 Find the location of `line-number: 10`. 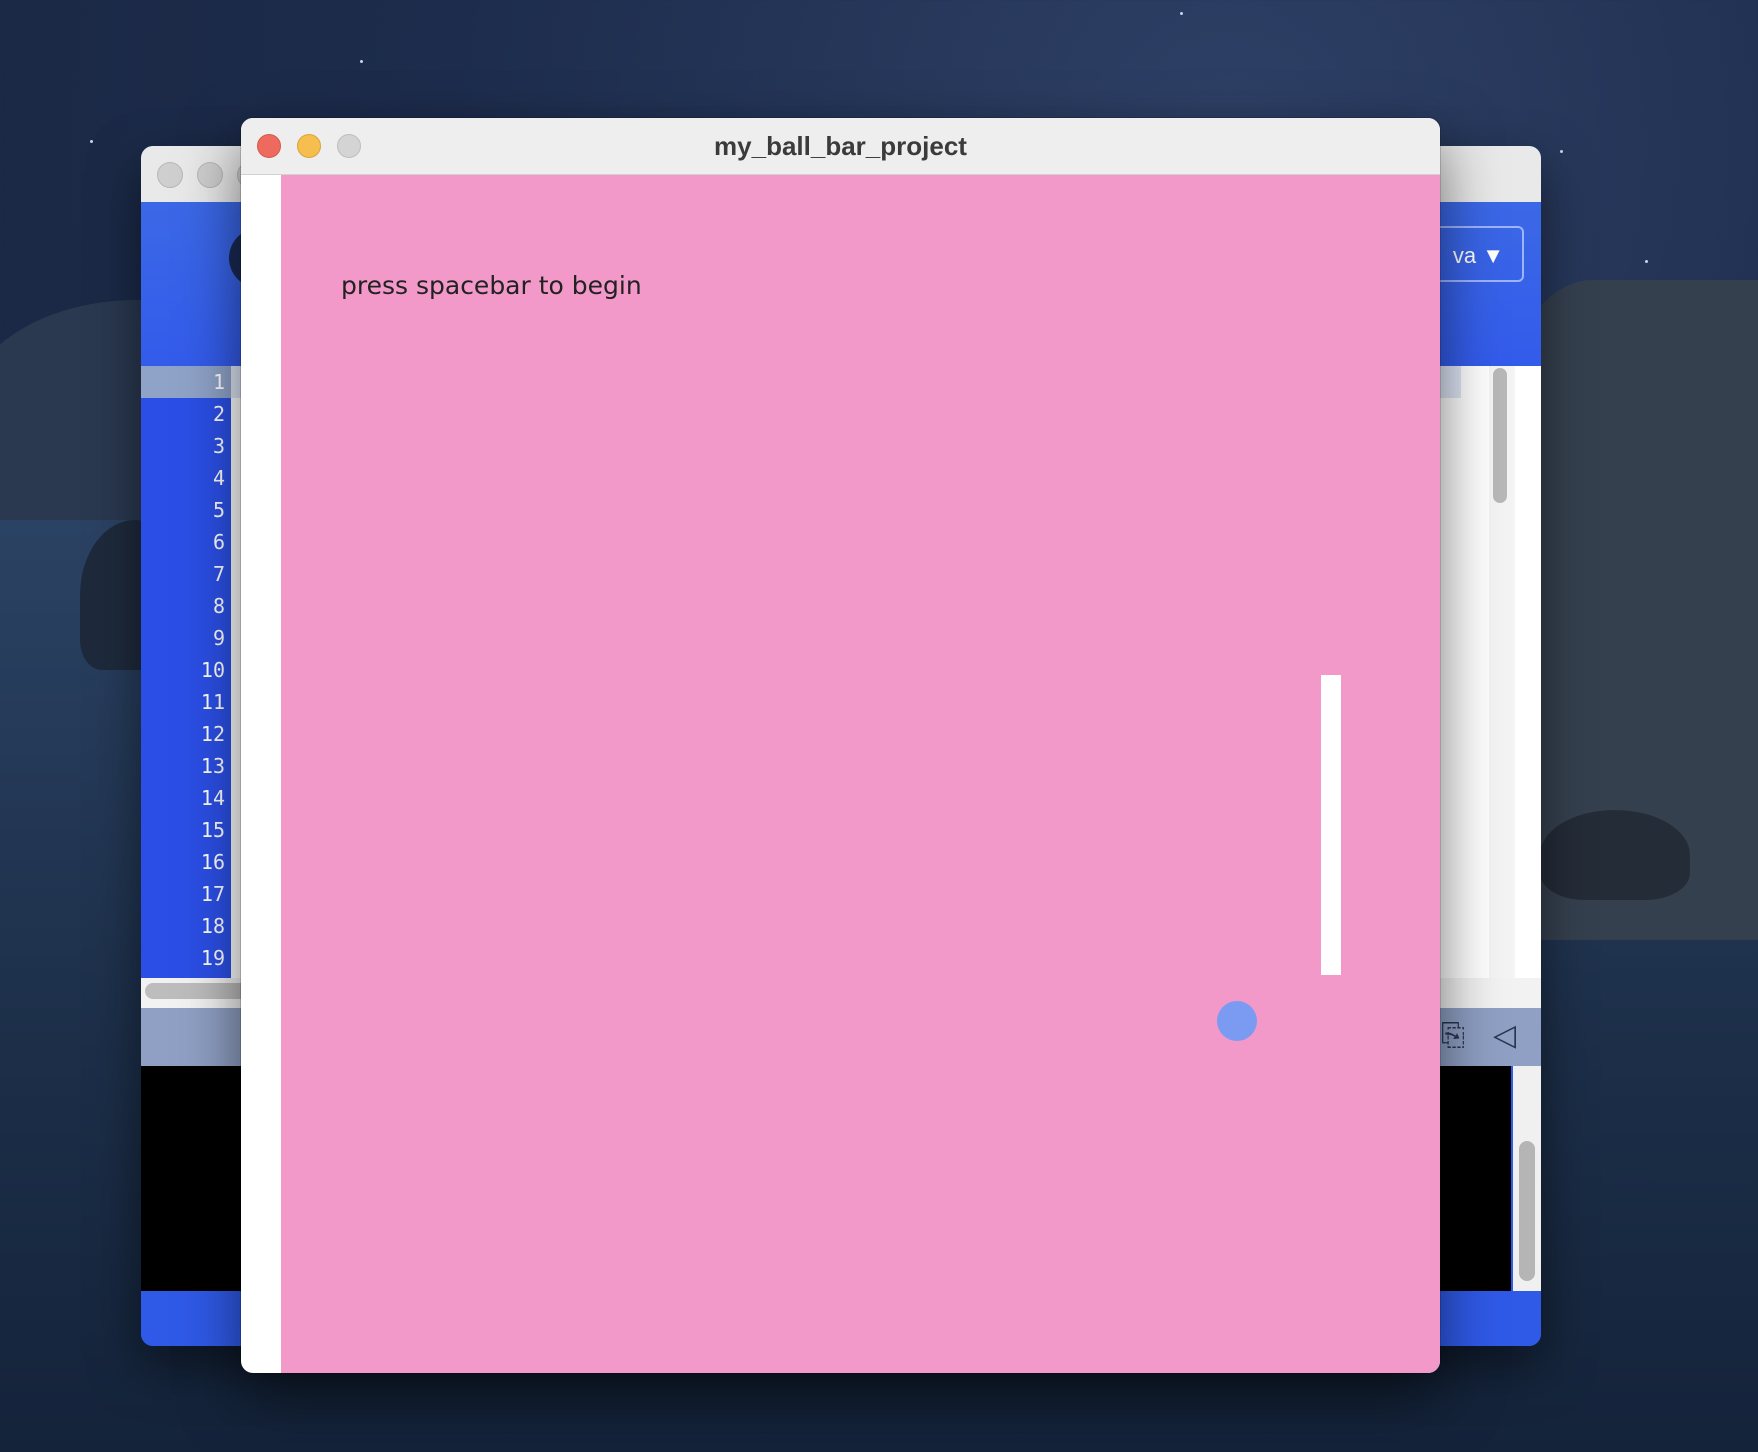

line-number: 10 is located at coordinates (212, 670).